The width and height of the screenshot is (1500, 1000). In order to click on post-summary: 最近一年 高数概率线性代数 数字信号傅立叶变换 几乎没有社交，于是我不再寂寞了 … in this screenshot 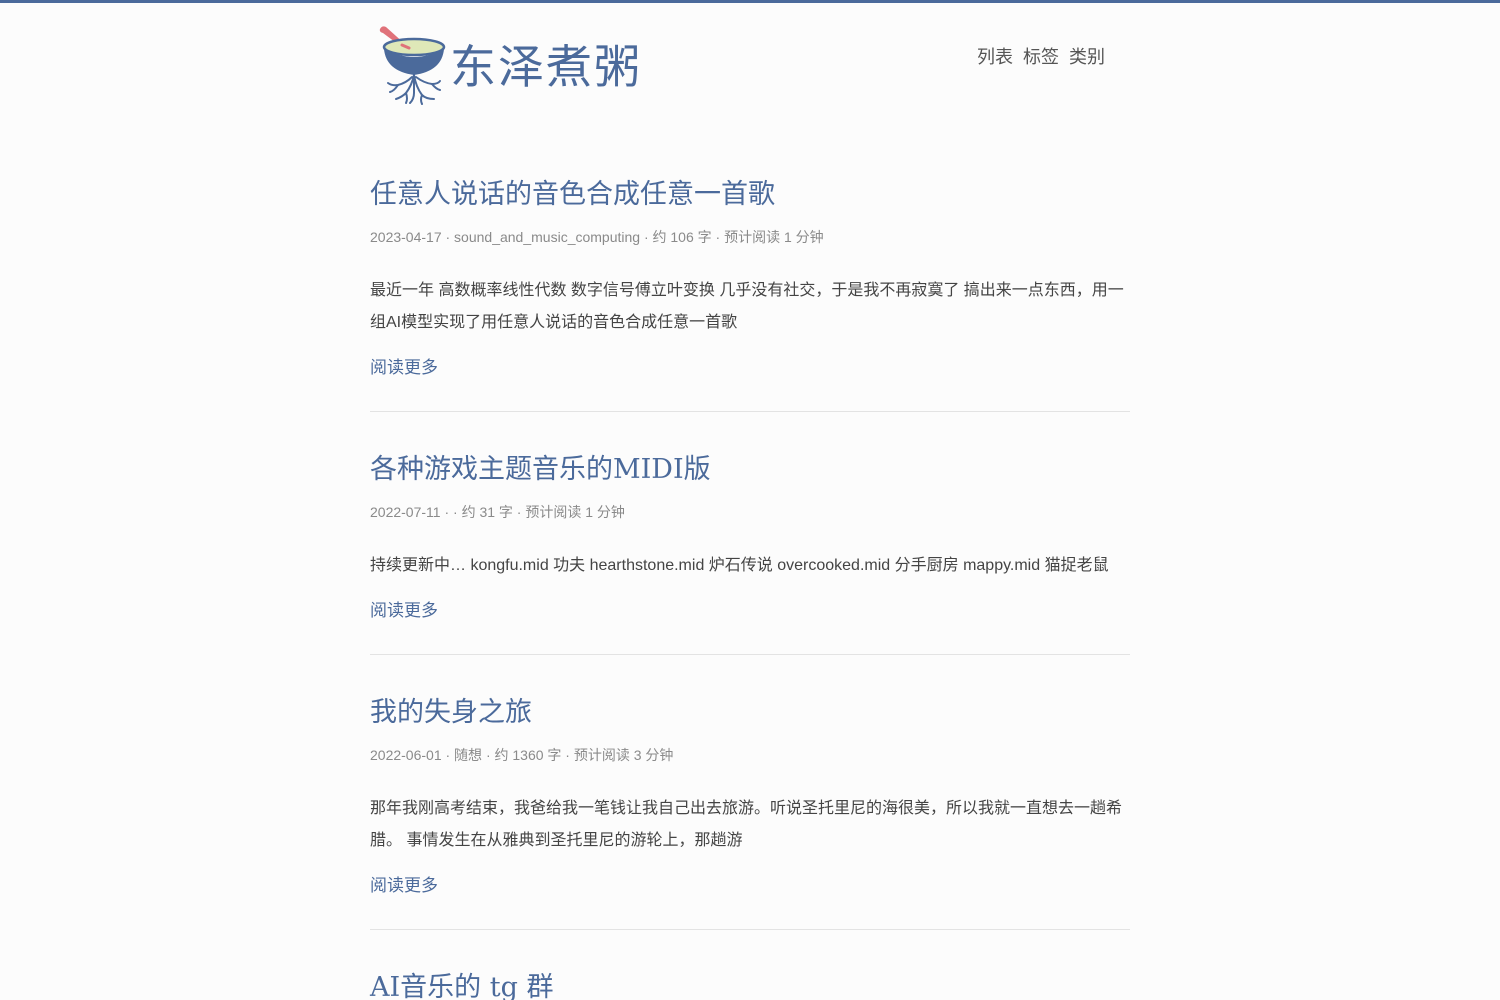, I will do `click(747, 306)`.